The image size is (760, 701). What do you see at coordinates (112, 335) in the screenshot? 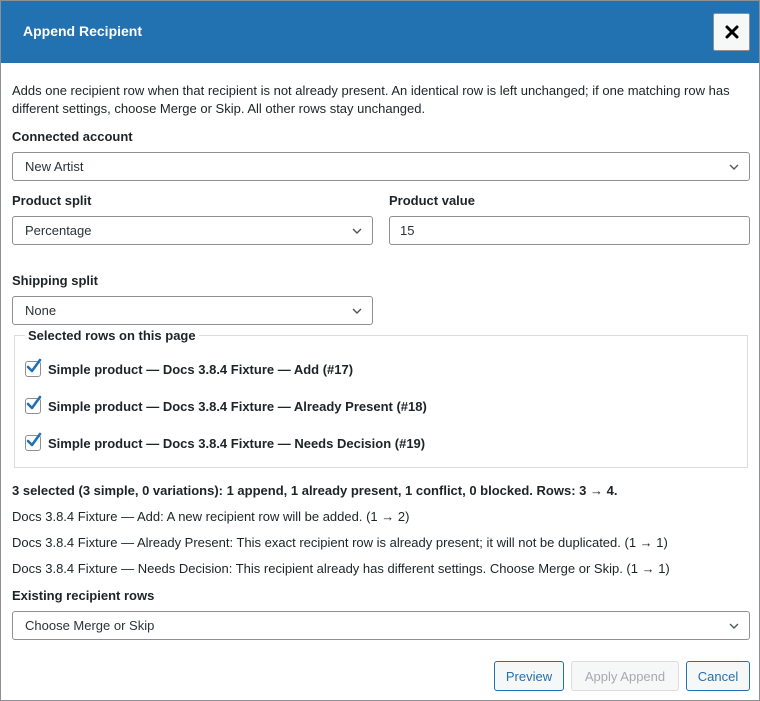
I see `selected-rows-legend: Selected rows on this page` at bounding box center [112, 335].